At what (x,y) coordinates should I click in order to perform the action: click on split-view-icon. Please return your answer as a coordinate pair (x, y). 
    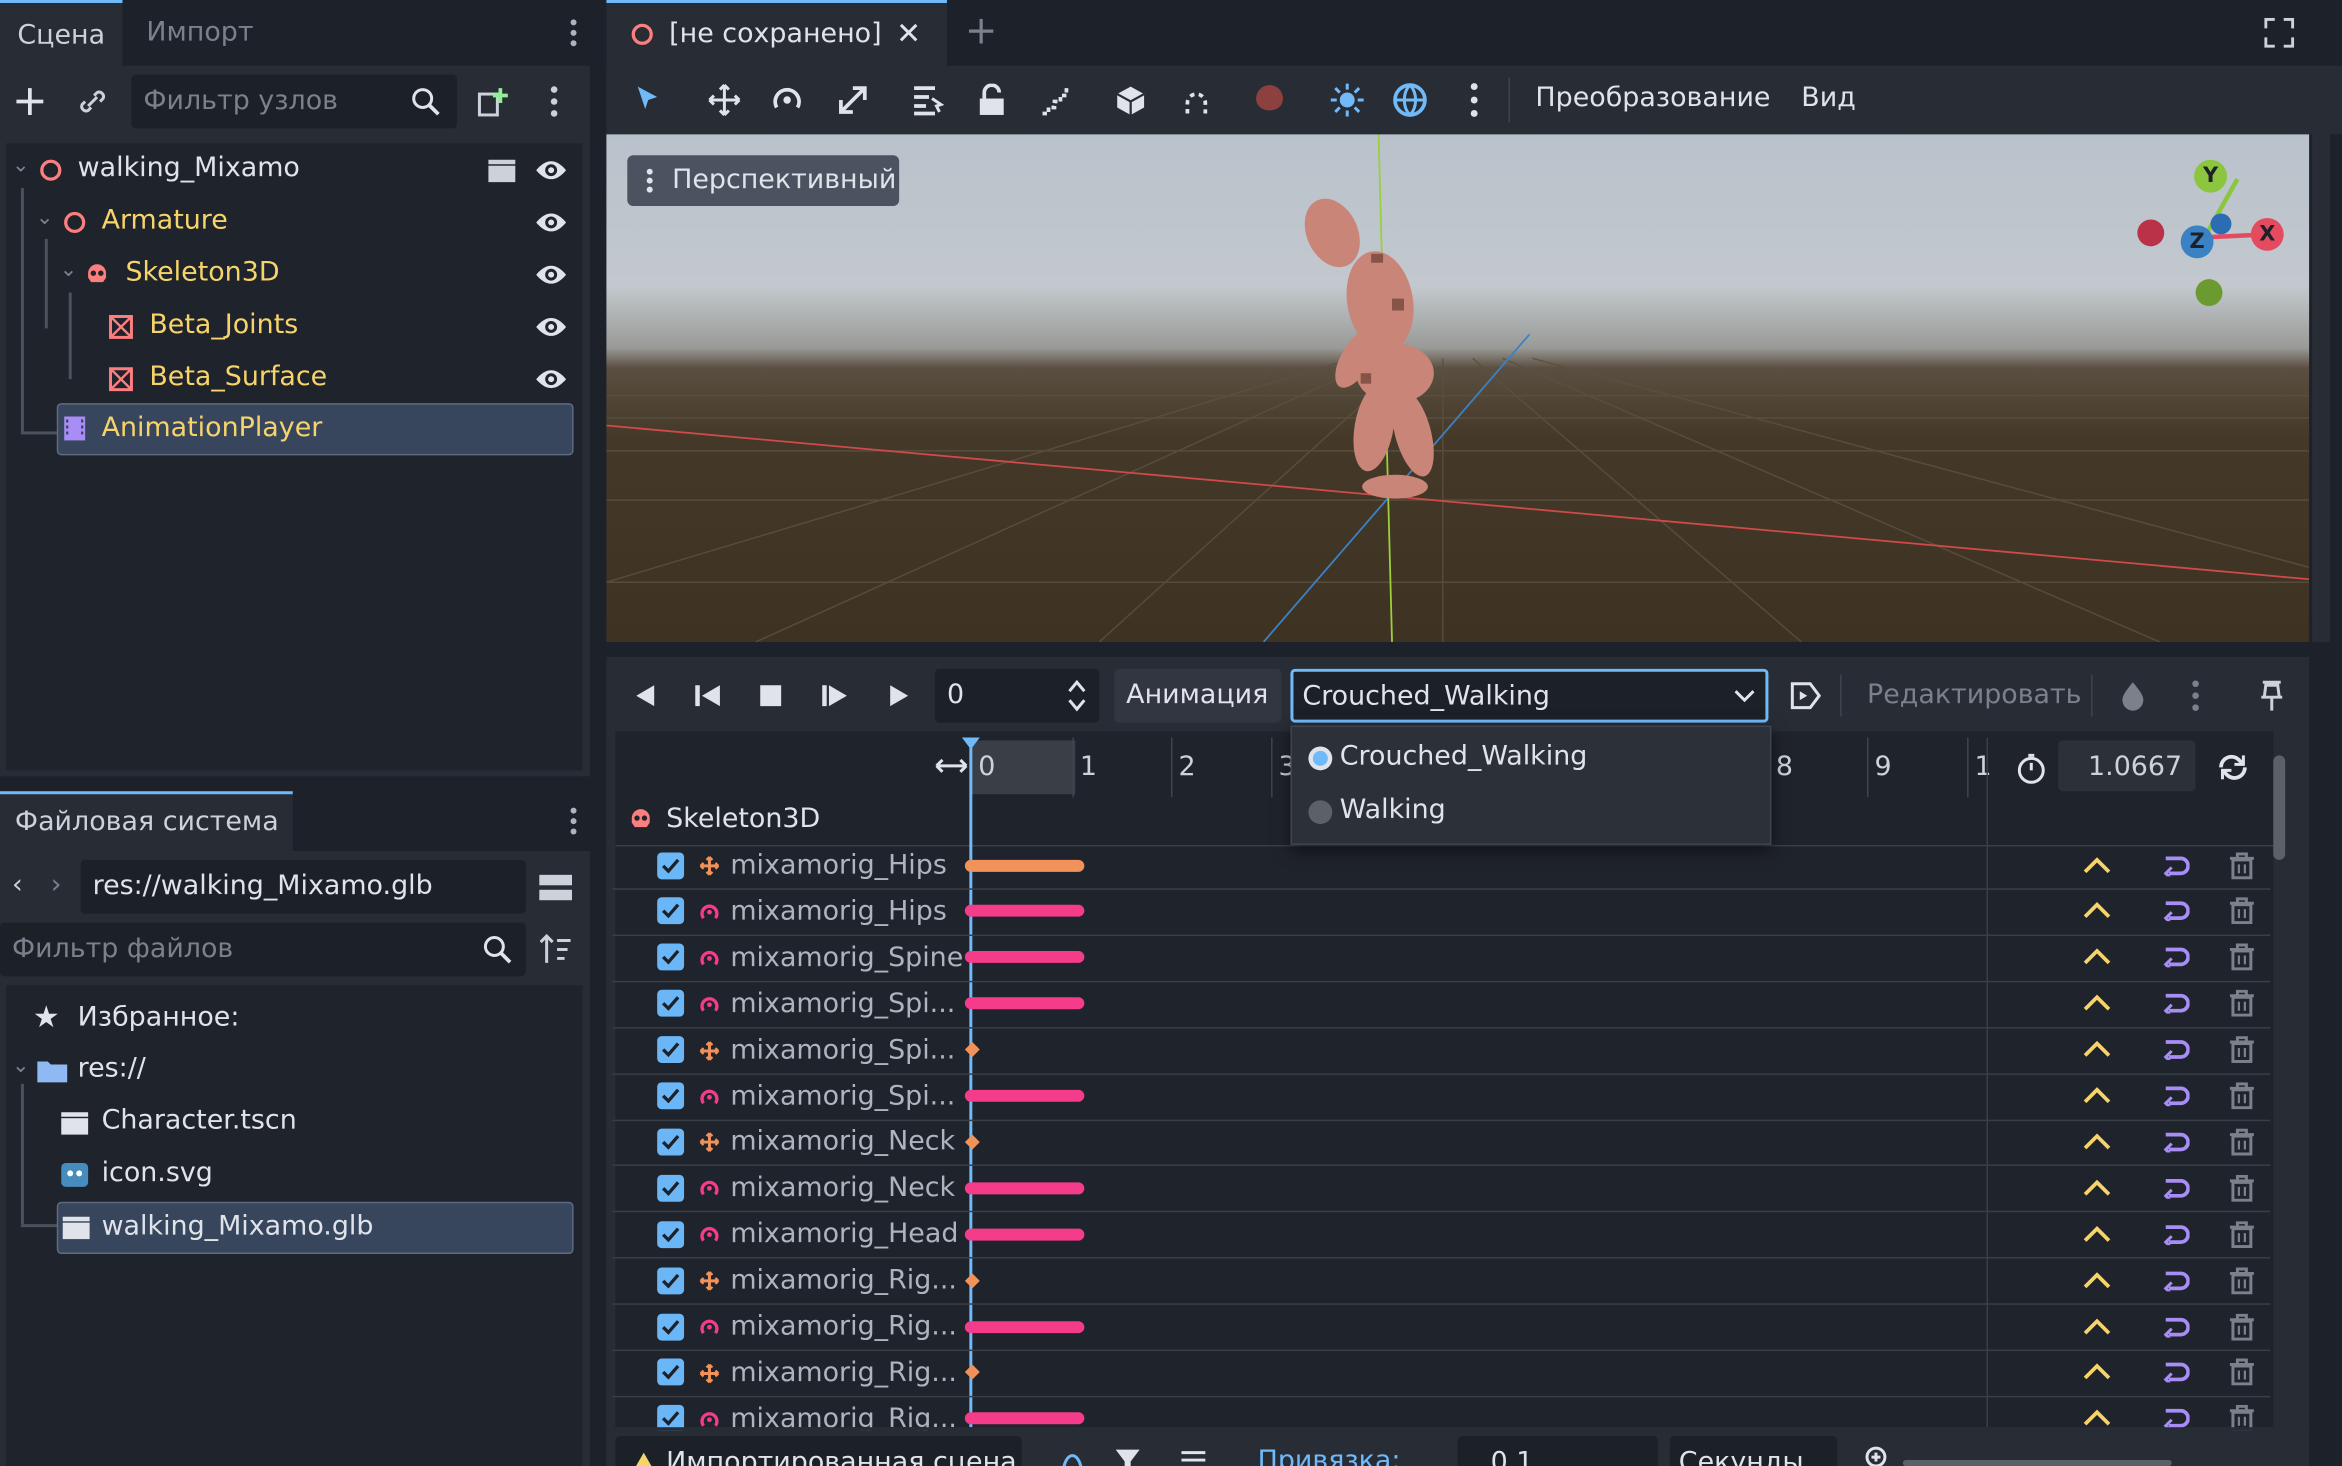
    Looking at the image, I should click on (556, 887).